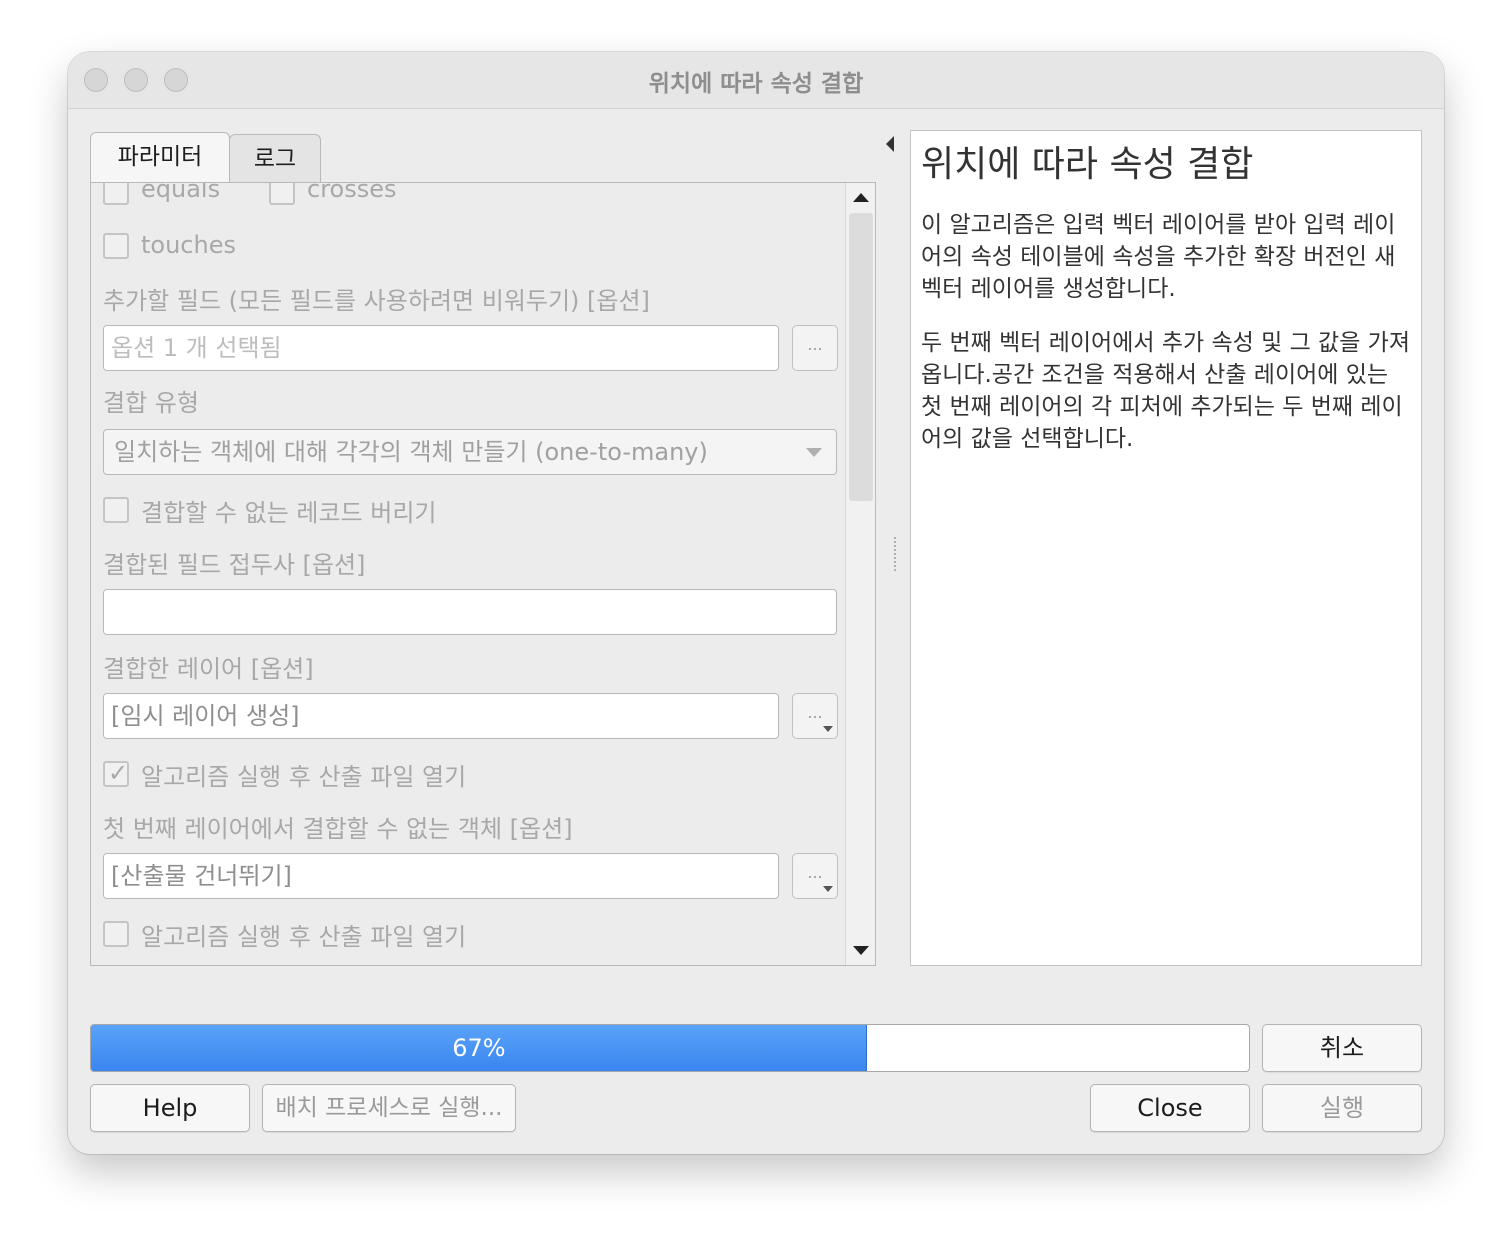  What do you see at coordinates (861, 950) in the screenshot?
I see `scroll-down-icon` at bounding box center [861, 950].